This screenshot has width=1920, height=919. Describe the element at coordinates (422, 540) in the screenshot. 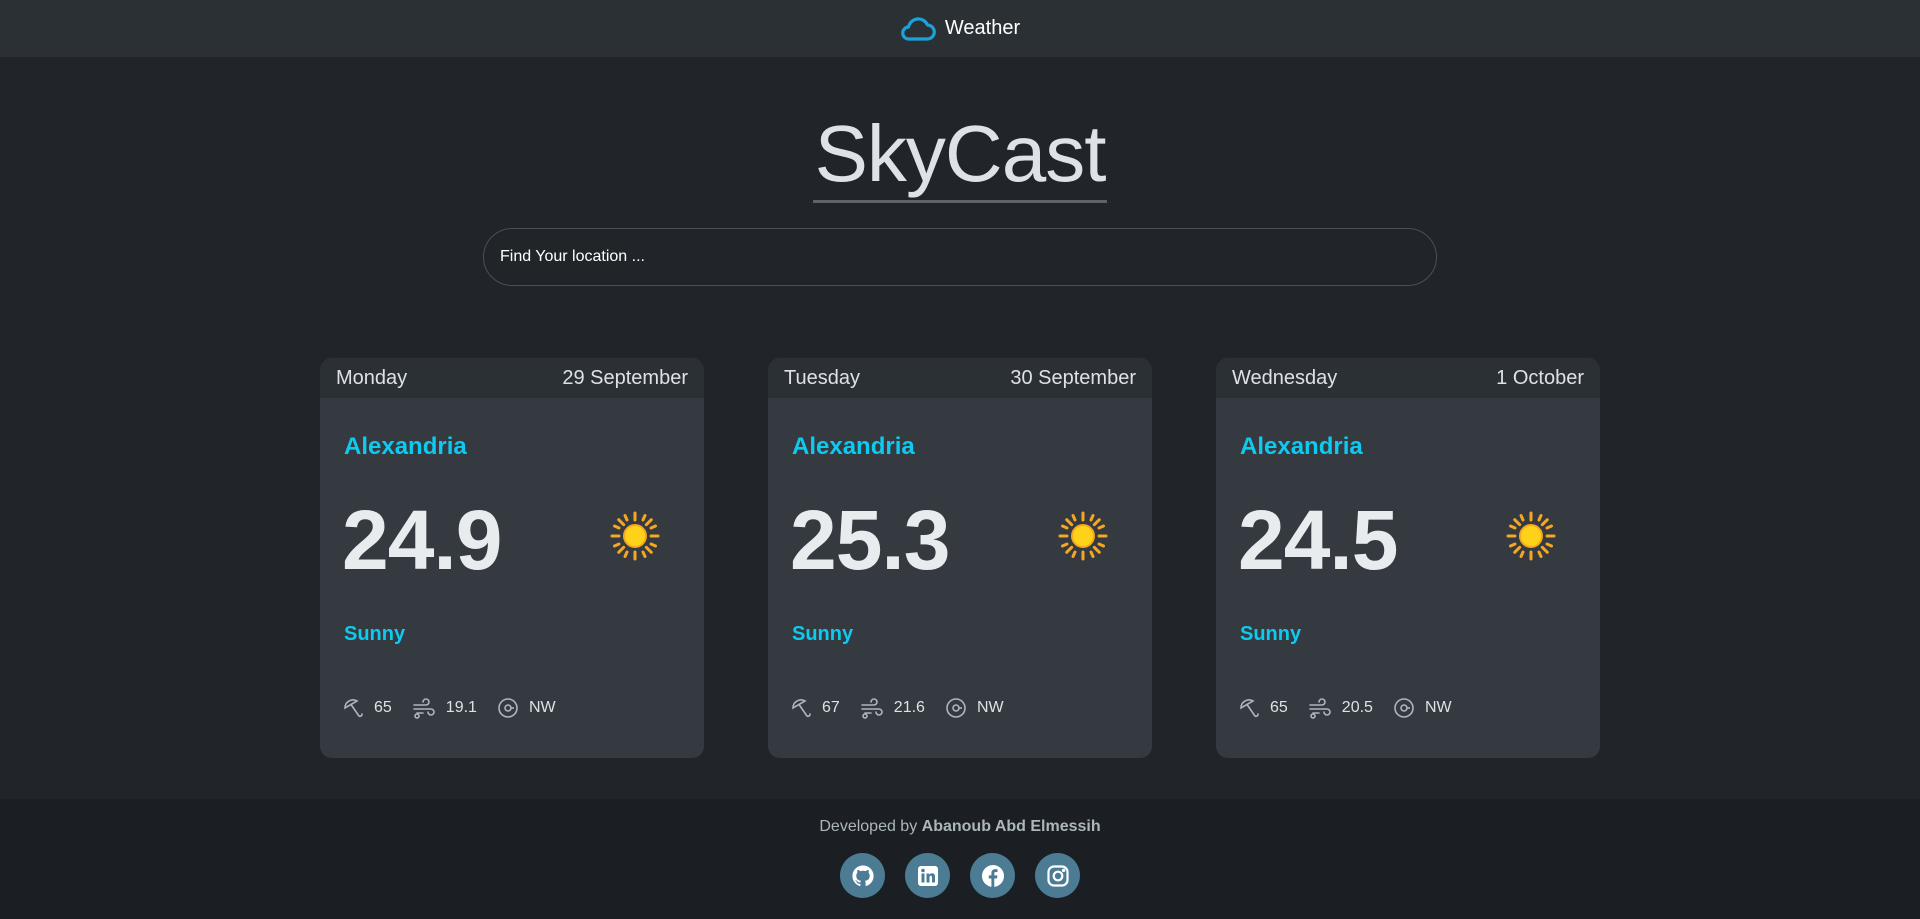

I see `temperature: 24.9` at that location.